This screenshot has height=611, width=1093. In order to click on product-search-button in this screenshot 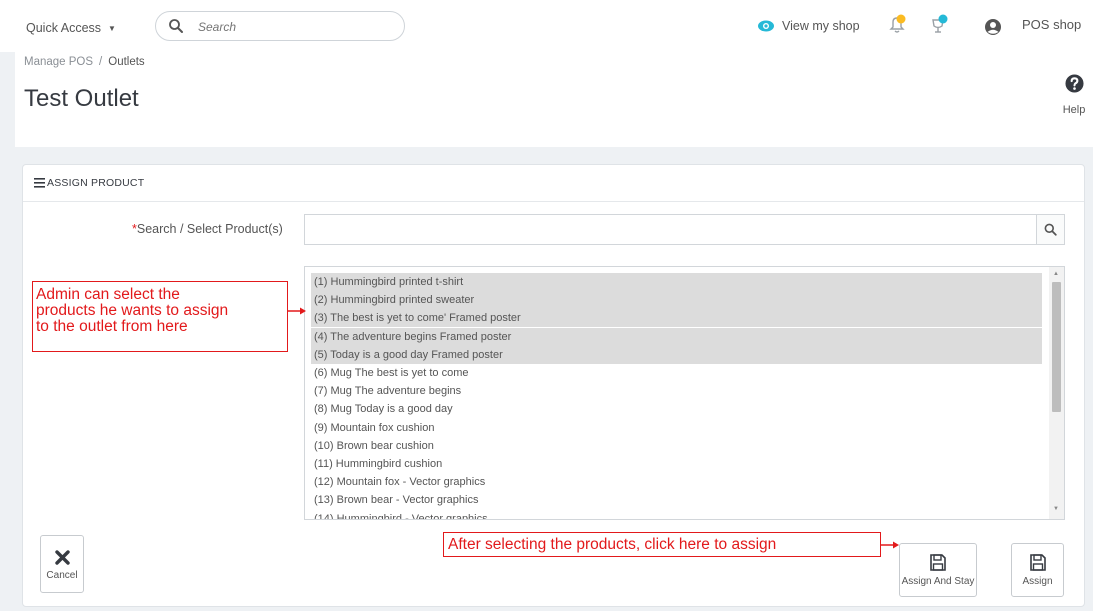, I will do `click(1050, 229)`.